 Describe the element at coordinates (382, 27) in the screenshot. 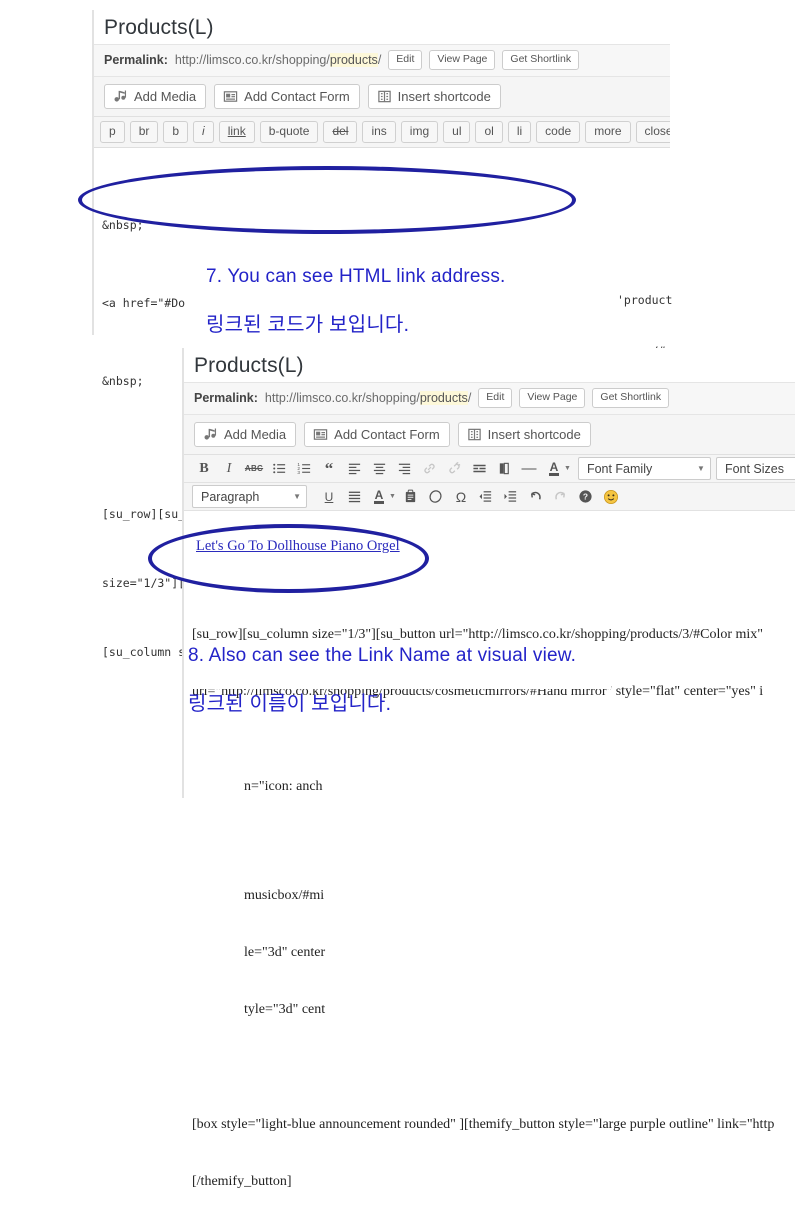

I see `post-title-bar: Products(L)` at that location.